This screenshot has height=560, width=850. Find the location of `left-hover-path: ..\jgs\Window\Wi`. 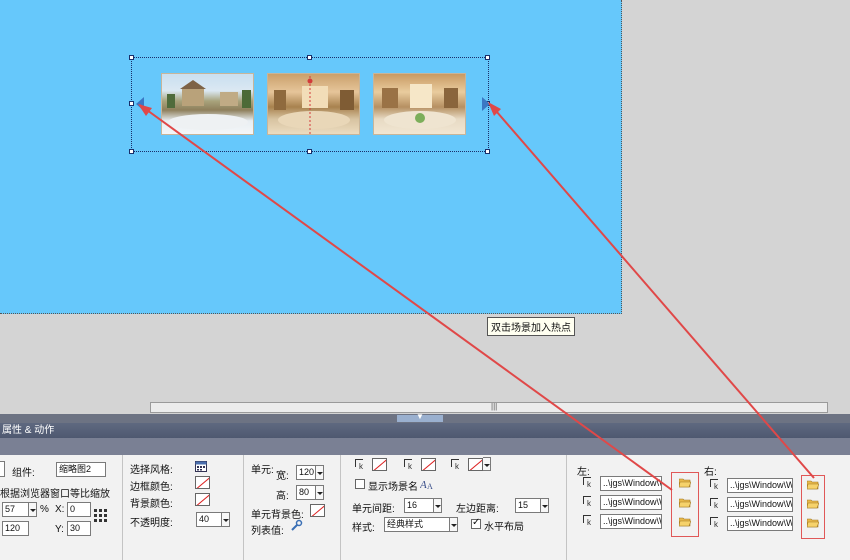

left-hover-path: ..\jgs\Window\Wi is located at coordinates (631, 502).